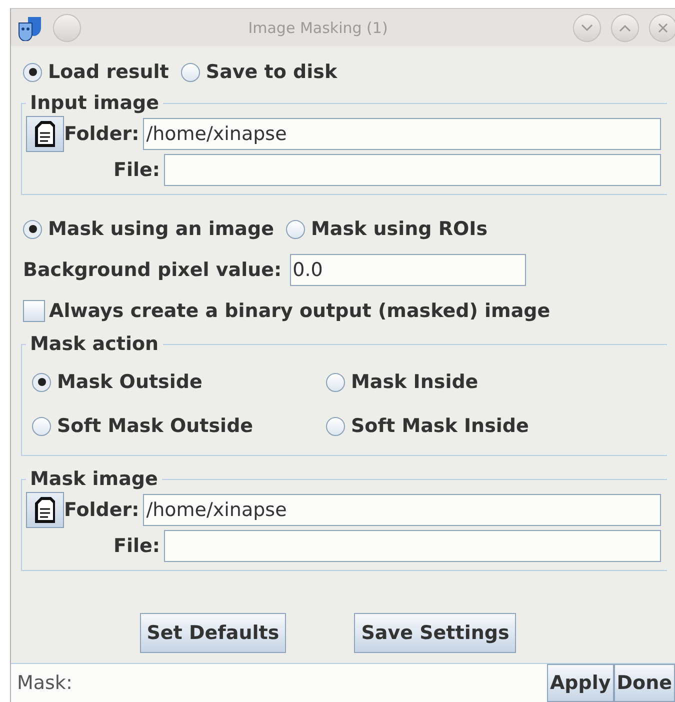  I want to click on radio-option: Mask using an image, so click(148, 229).